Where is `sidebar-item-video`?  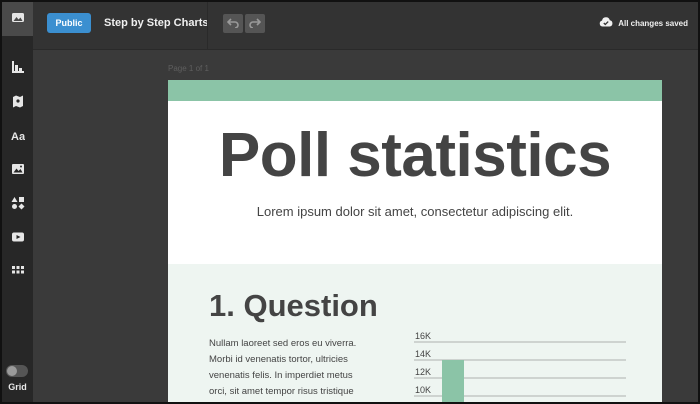
sidebar-item-video is located at coordinates (17, 239).